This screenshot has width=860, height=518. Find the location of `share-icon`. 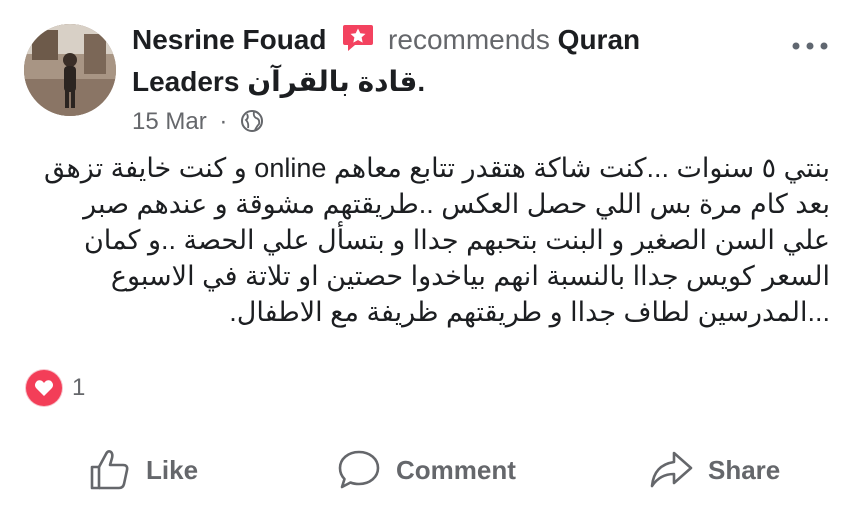

share-icon is located at coordinates (671, 469).